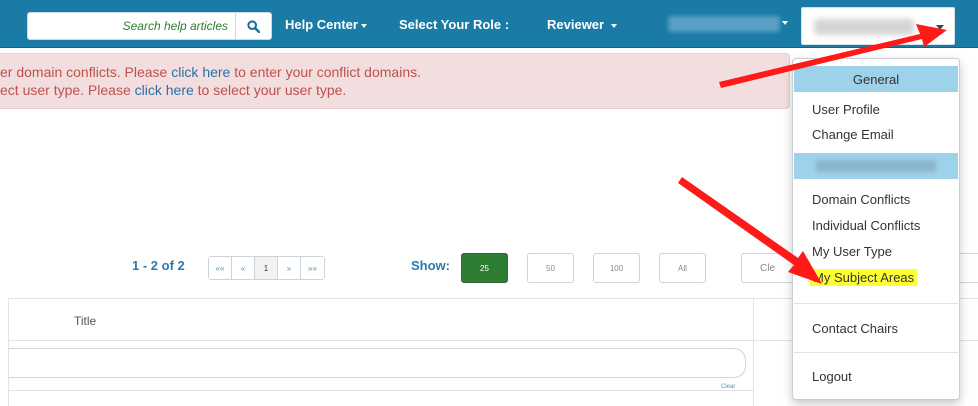  Describe the element at coordinates (86, 72) in the screenshot. I see `alert-text: er domain conflicts. Please` at that location.